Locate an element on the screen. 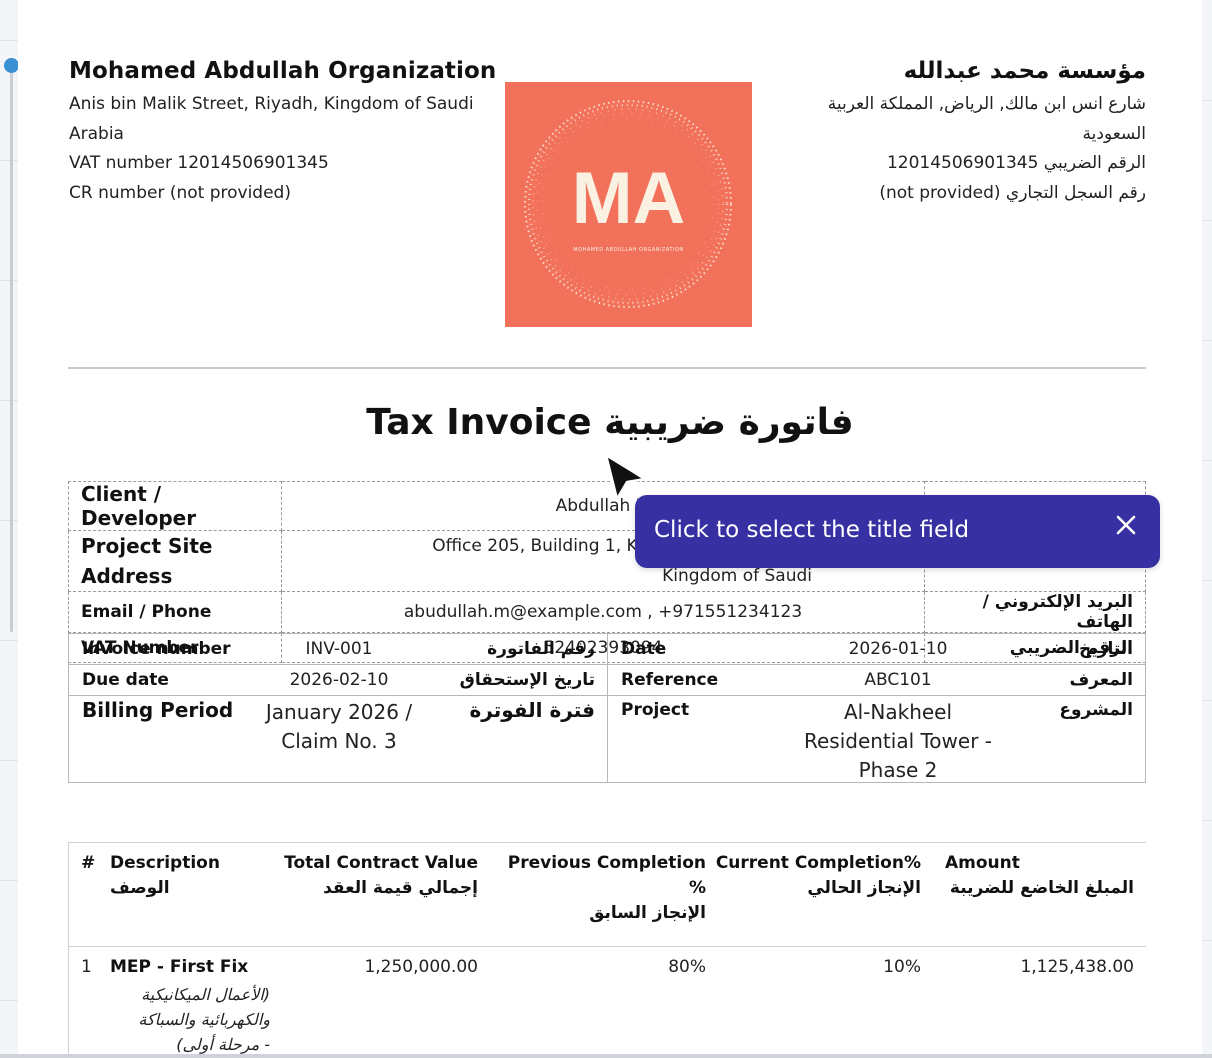 The image size is (1212, 1058). mouse-cursor-icon is located at coordinates (625, 477).